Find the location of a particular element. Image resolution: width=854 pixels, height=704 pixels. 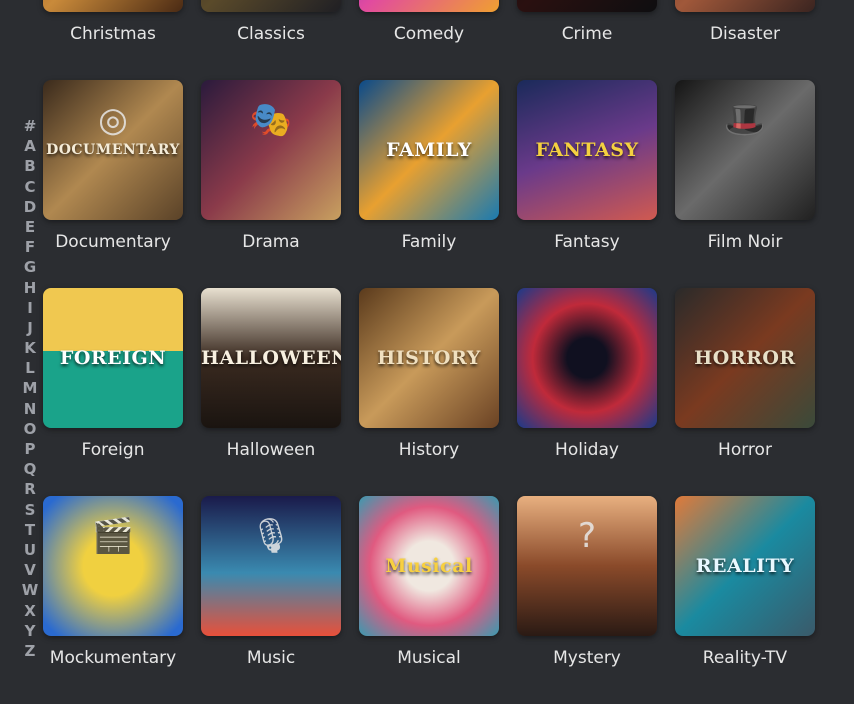

genre-tile-fantasy: FANTASY Fantasy is located at coordinates (587, 184).